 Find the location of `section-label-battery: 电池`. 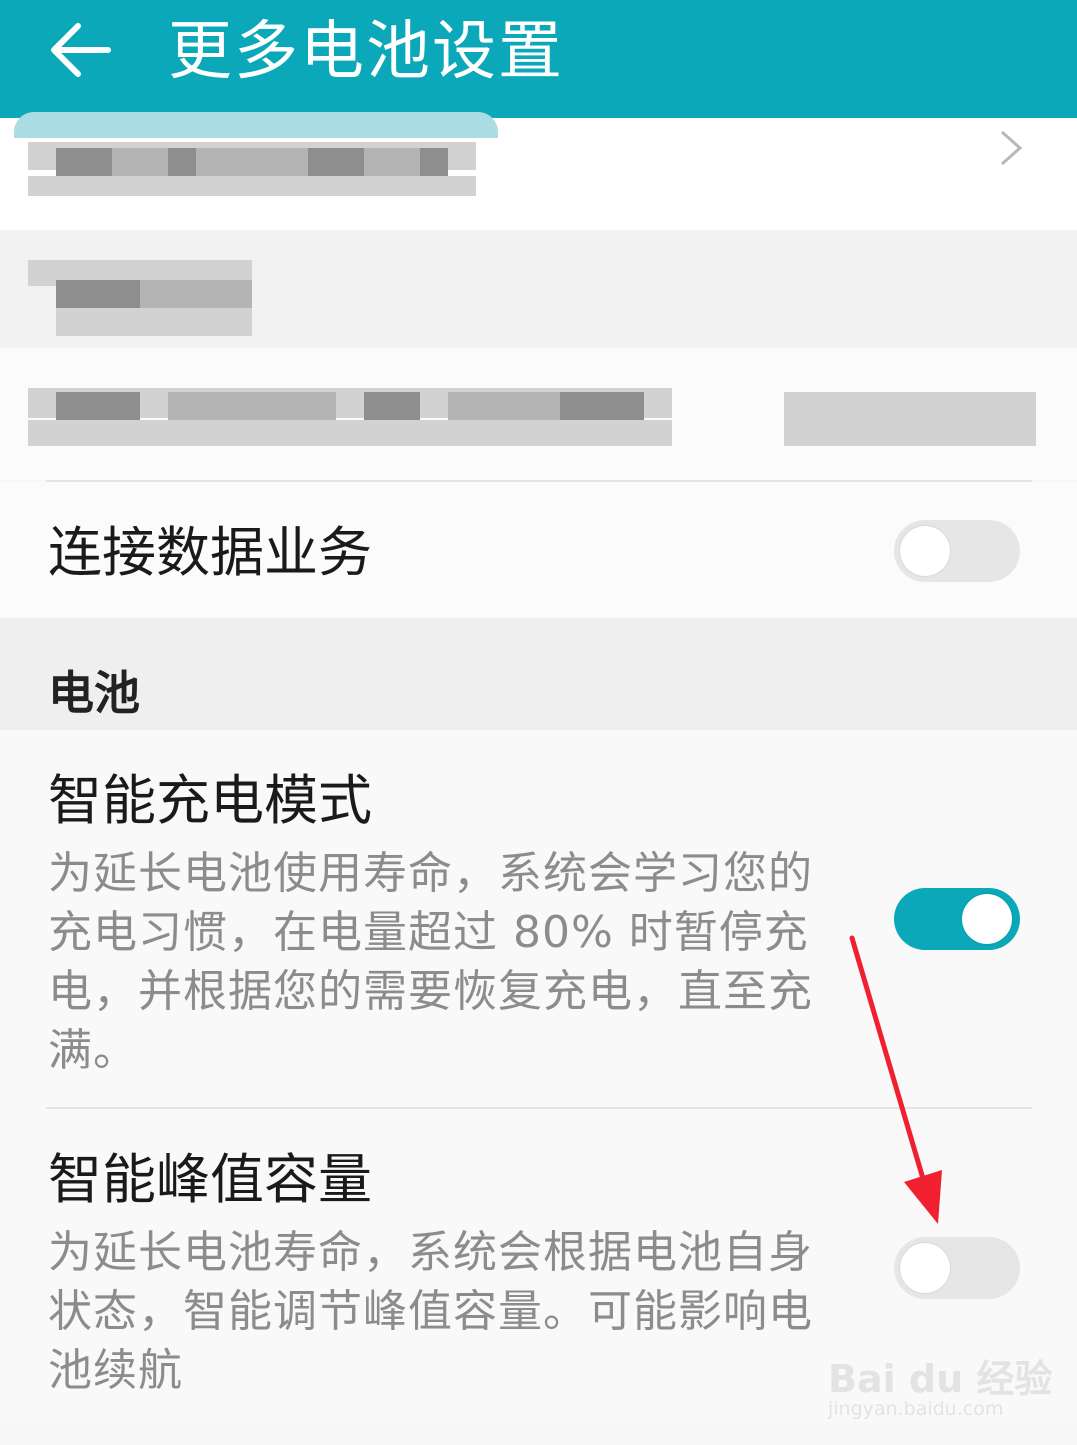

section-label-battery: 电池 is located at coordinates (94, 693).